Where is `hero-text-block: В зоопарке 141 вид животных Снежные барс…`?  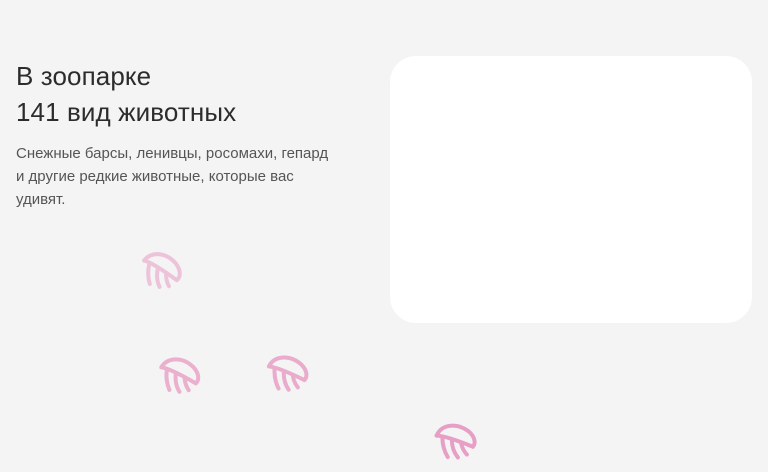 hero-text-block: В зоопарке 141 вид животных Снежные барс… is located at coordinates (181, 134).